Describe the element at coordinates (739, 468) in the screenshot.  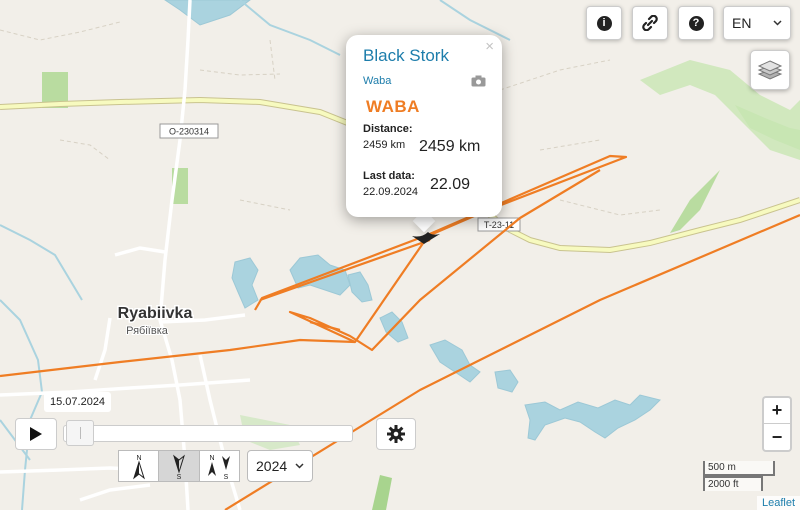
I see `scale-metric: 500 m` at that location.